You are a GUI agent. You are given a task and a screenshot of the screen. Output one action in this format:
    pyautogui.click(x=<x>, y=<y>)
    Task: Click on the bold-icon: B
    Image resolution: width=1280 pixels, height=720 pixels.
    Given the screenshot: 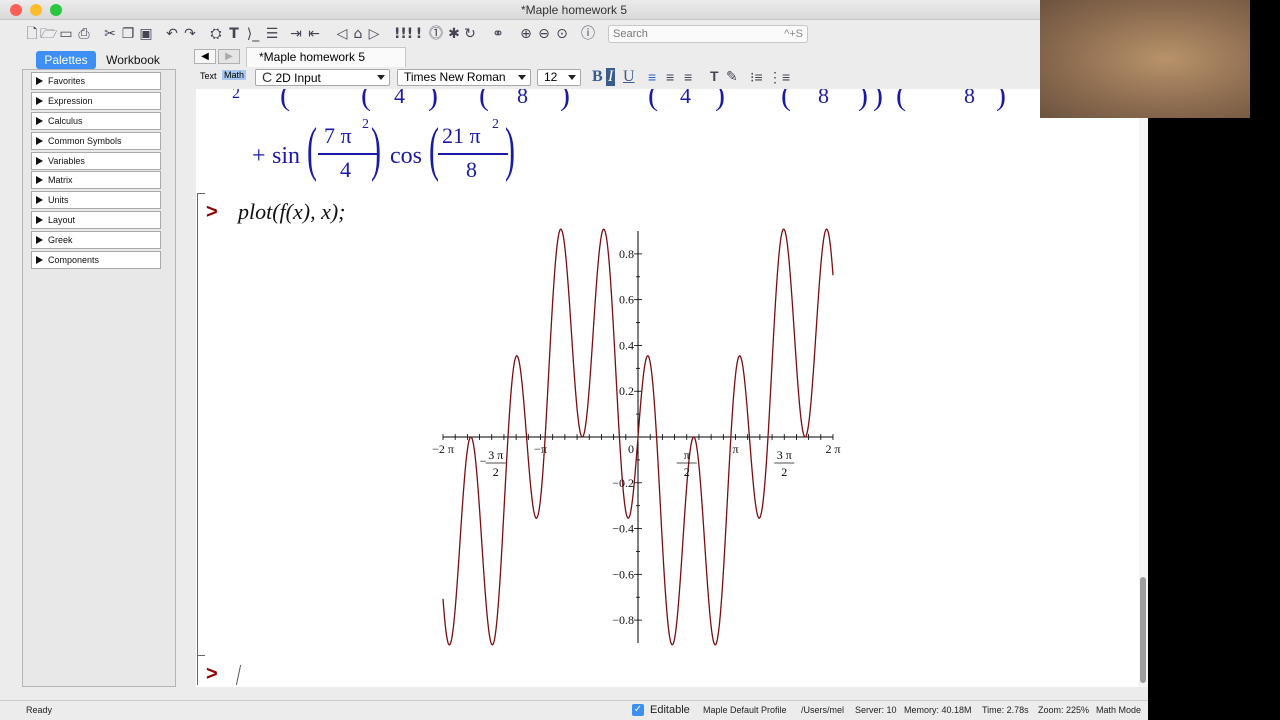 What is the action you would take?
    pyautogui.click(x=597, y=77)
    